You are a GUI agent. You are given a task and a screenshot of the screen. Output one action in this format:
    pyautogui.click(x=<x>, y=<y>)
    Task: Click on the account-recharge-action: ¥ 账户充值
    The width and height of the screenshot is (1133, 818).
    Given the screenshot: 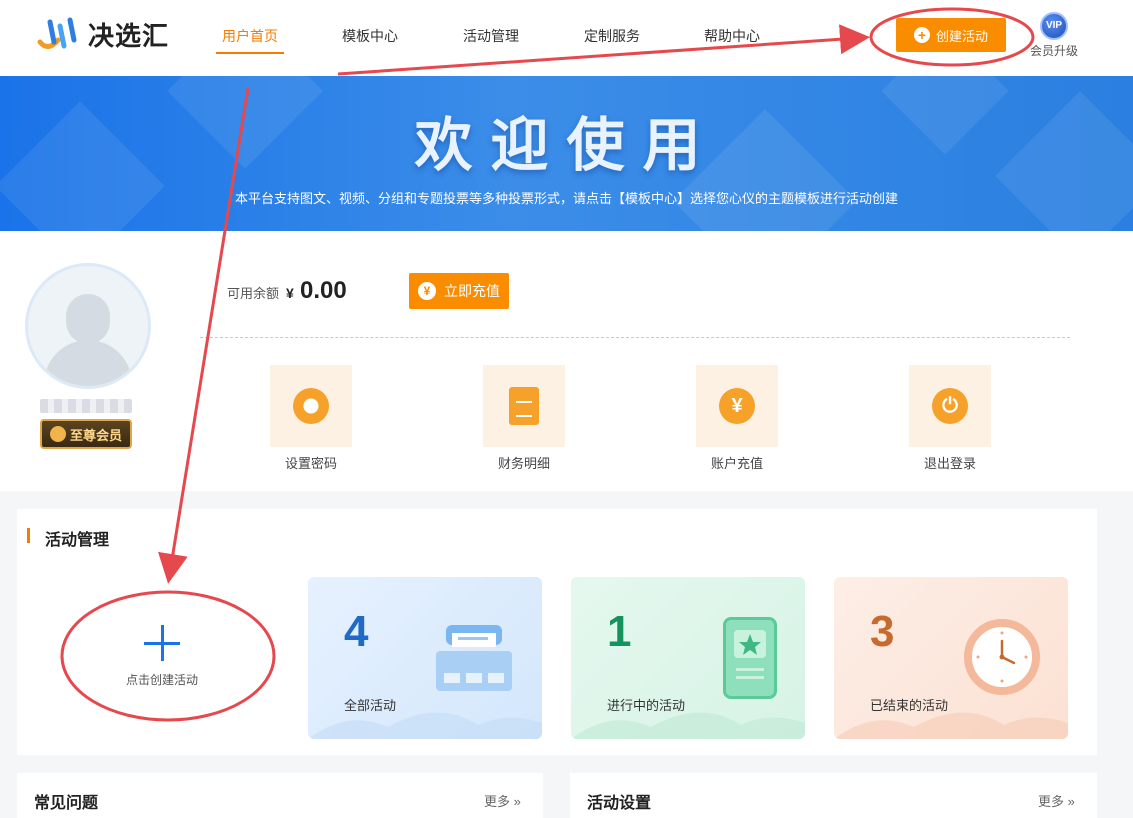 What is the action you would take?
    pyautogui.click(x=737, y=418)
    